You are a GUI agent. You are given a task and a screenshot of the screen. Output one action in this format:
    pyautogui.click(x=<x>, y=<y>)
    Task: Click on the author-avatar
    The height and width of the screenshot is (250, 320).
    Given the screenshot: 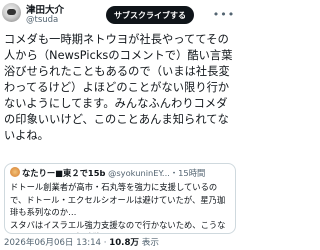 What is the action you would take?
    pyautogui.click(x=11, y=12)
    